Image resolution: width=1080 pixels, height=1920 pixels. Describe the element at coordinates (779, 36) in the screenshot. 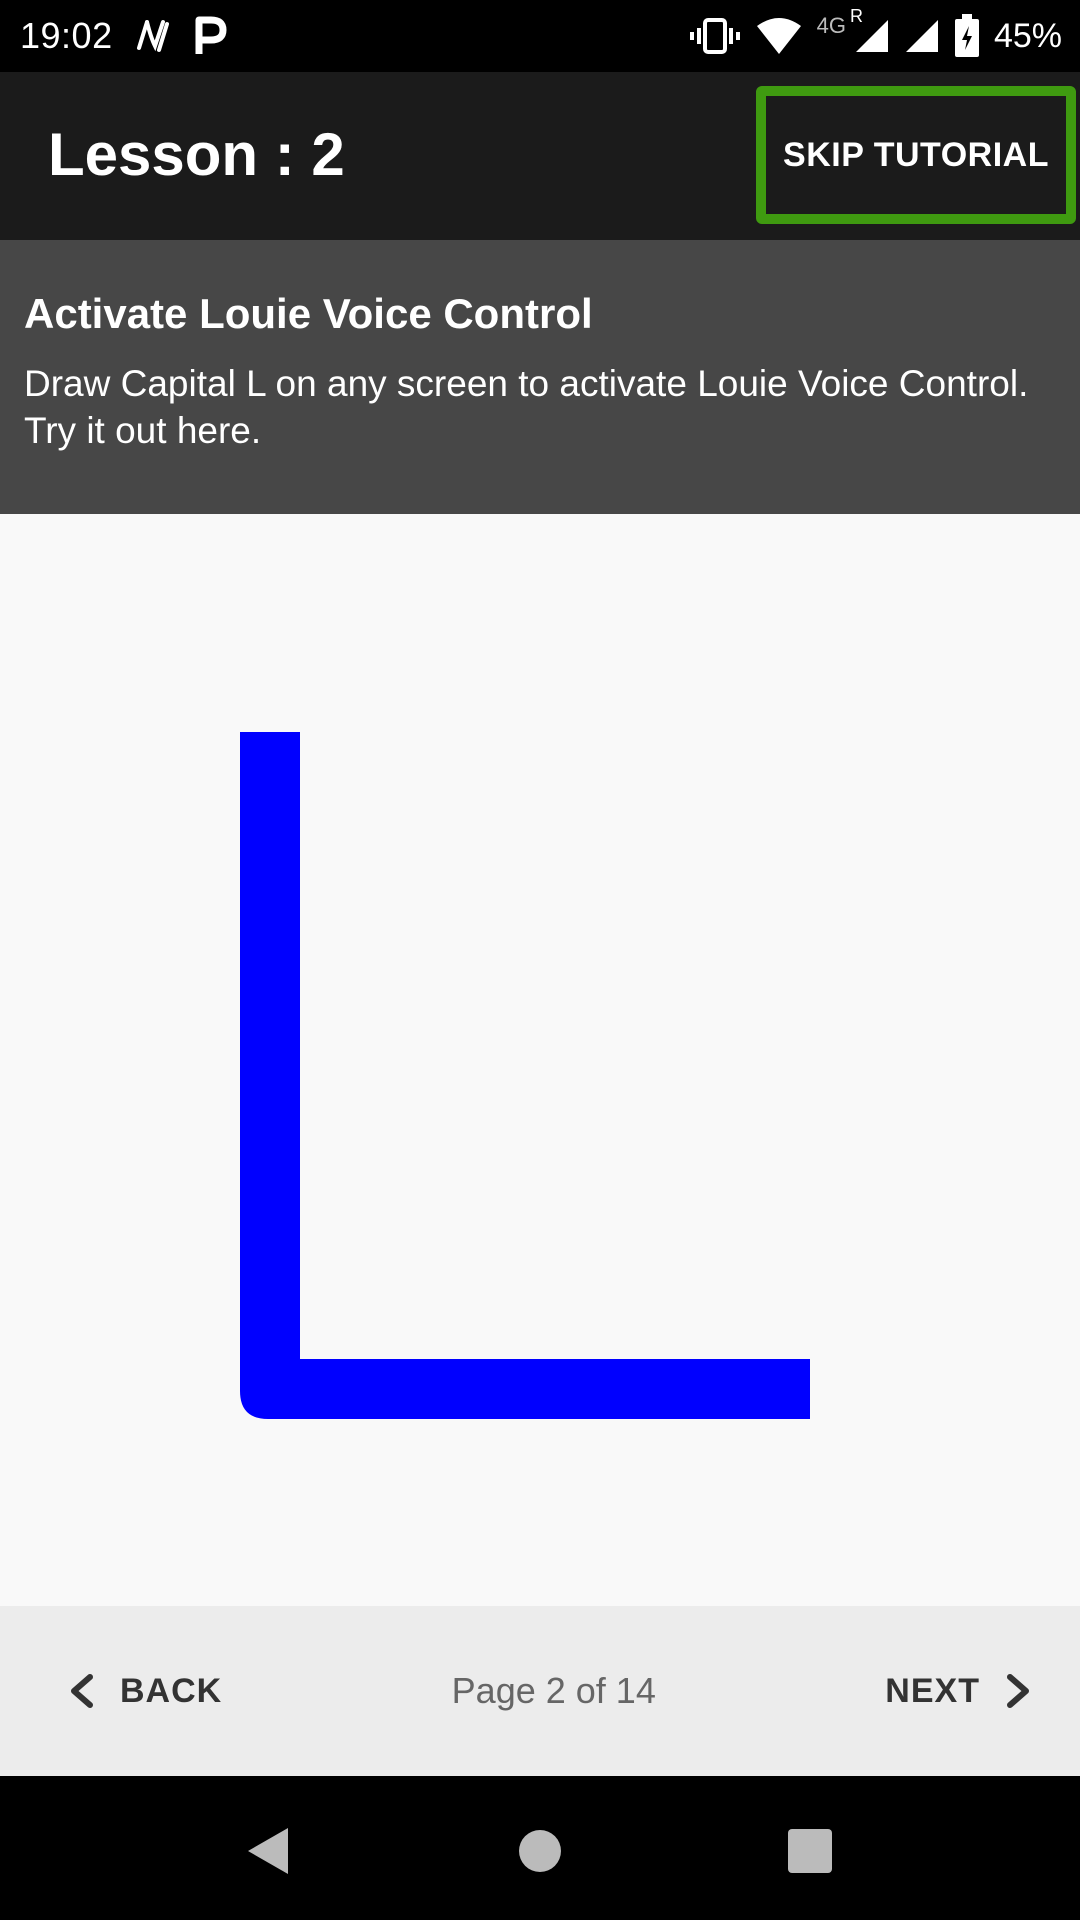

I see `wifi-icon` at that location.